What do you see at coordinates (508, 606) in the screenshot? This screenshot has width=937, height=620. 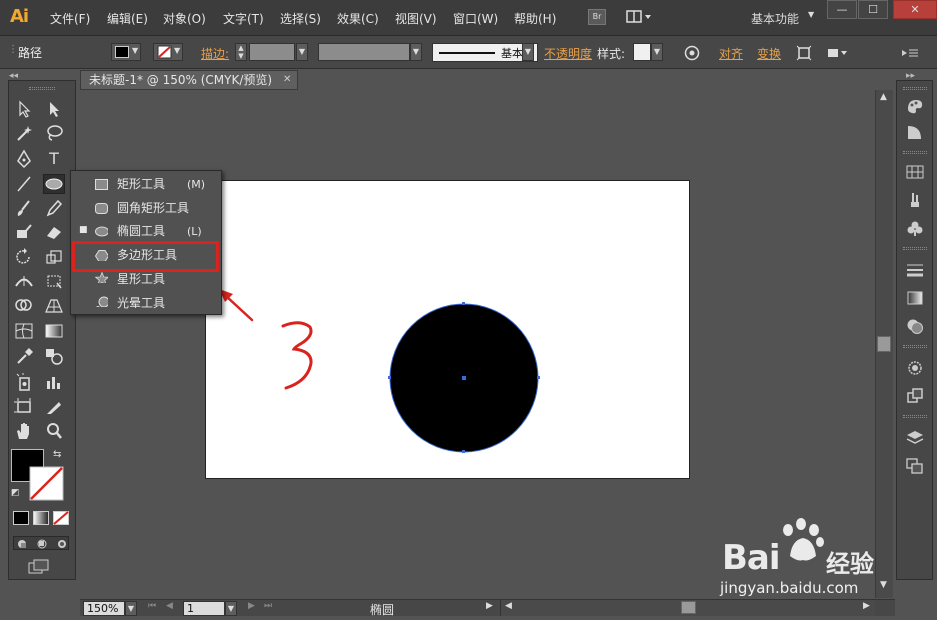 I see `scroll-left-icon: ◀` at bounding box center [508, 606].